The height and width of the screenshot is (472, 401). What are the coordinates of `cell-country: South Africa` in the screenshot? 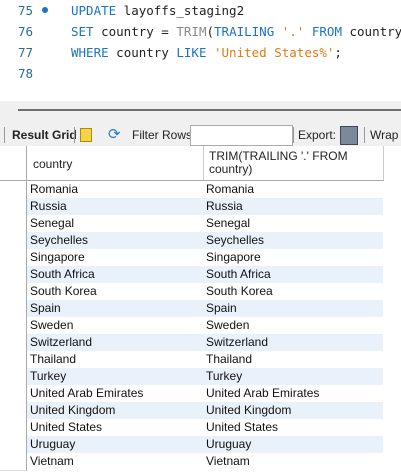 It's located at (62, 274).